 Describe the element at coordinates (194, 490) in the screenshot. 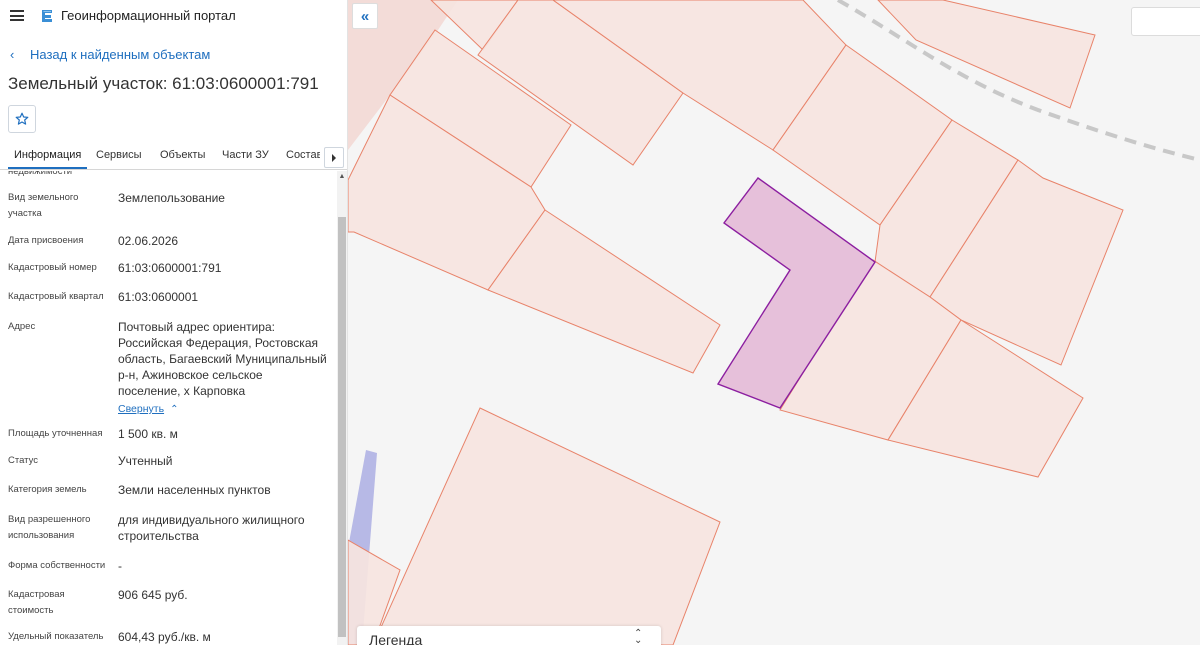

I see `property-value: Земли населенных пунктов` at that location.